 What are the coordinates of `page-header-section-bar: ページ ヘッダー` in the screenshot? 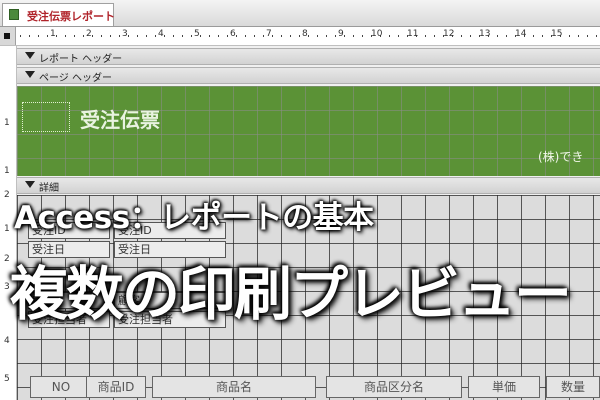 It's located at (308, 75).